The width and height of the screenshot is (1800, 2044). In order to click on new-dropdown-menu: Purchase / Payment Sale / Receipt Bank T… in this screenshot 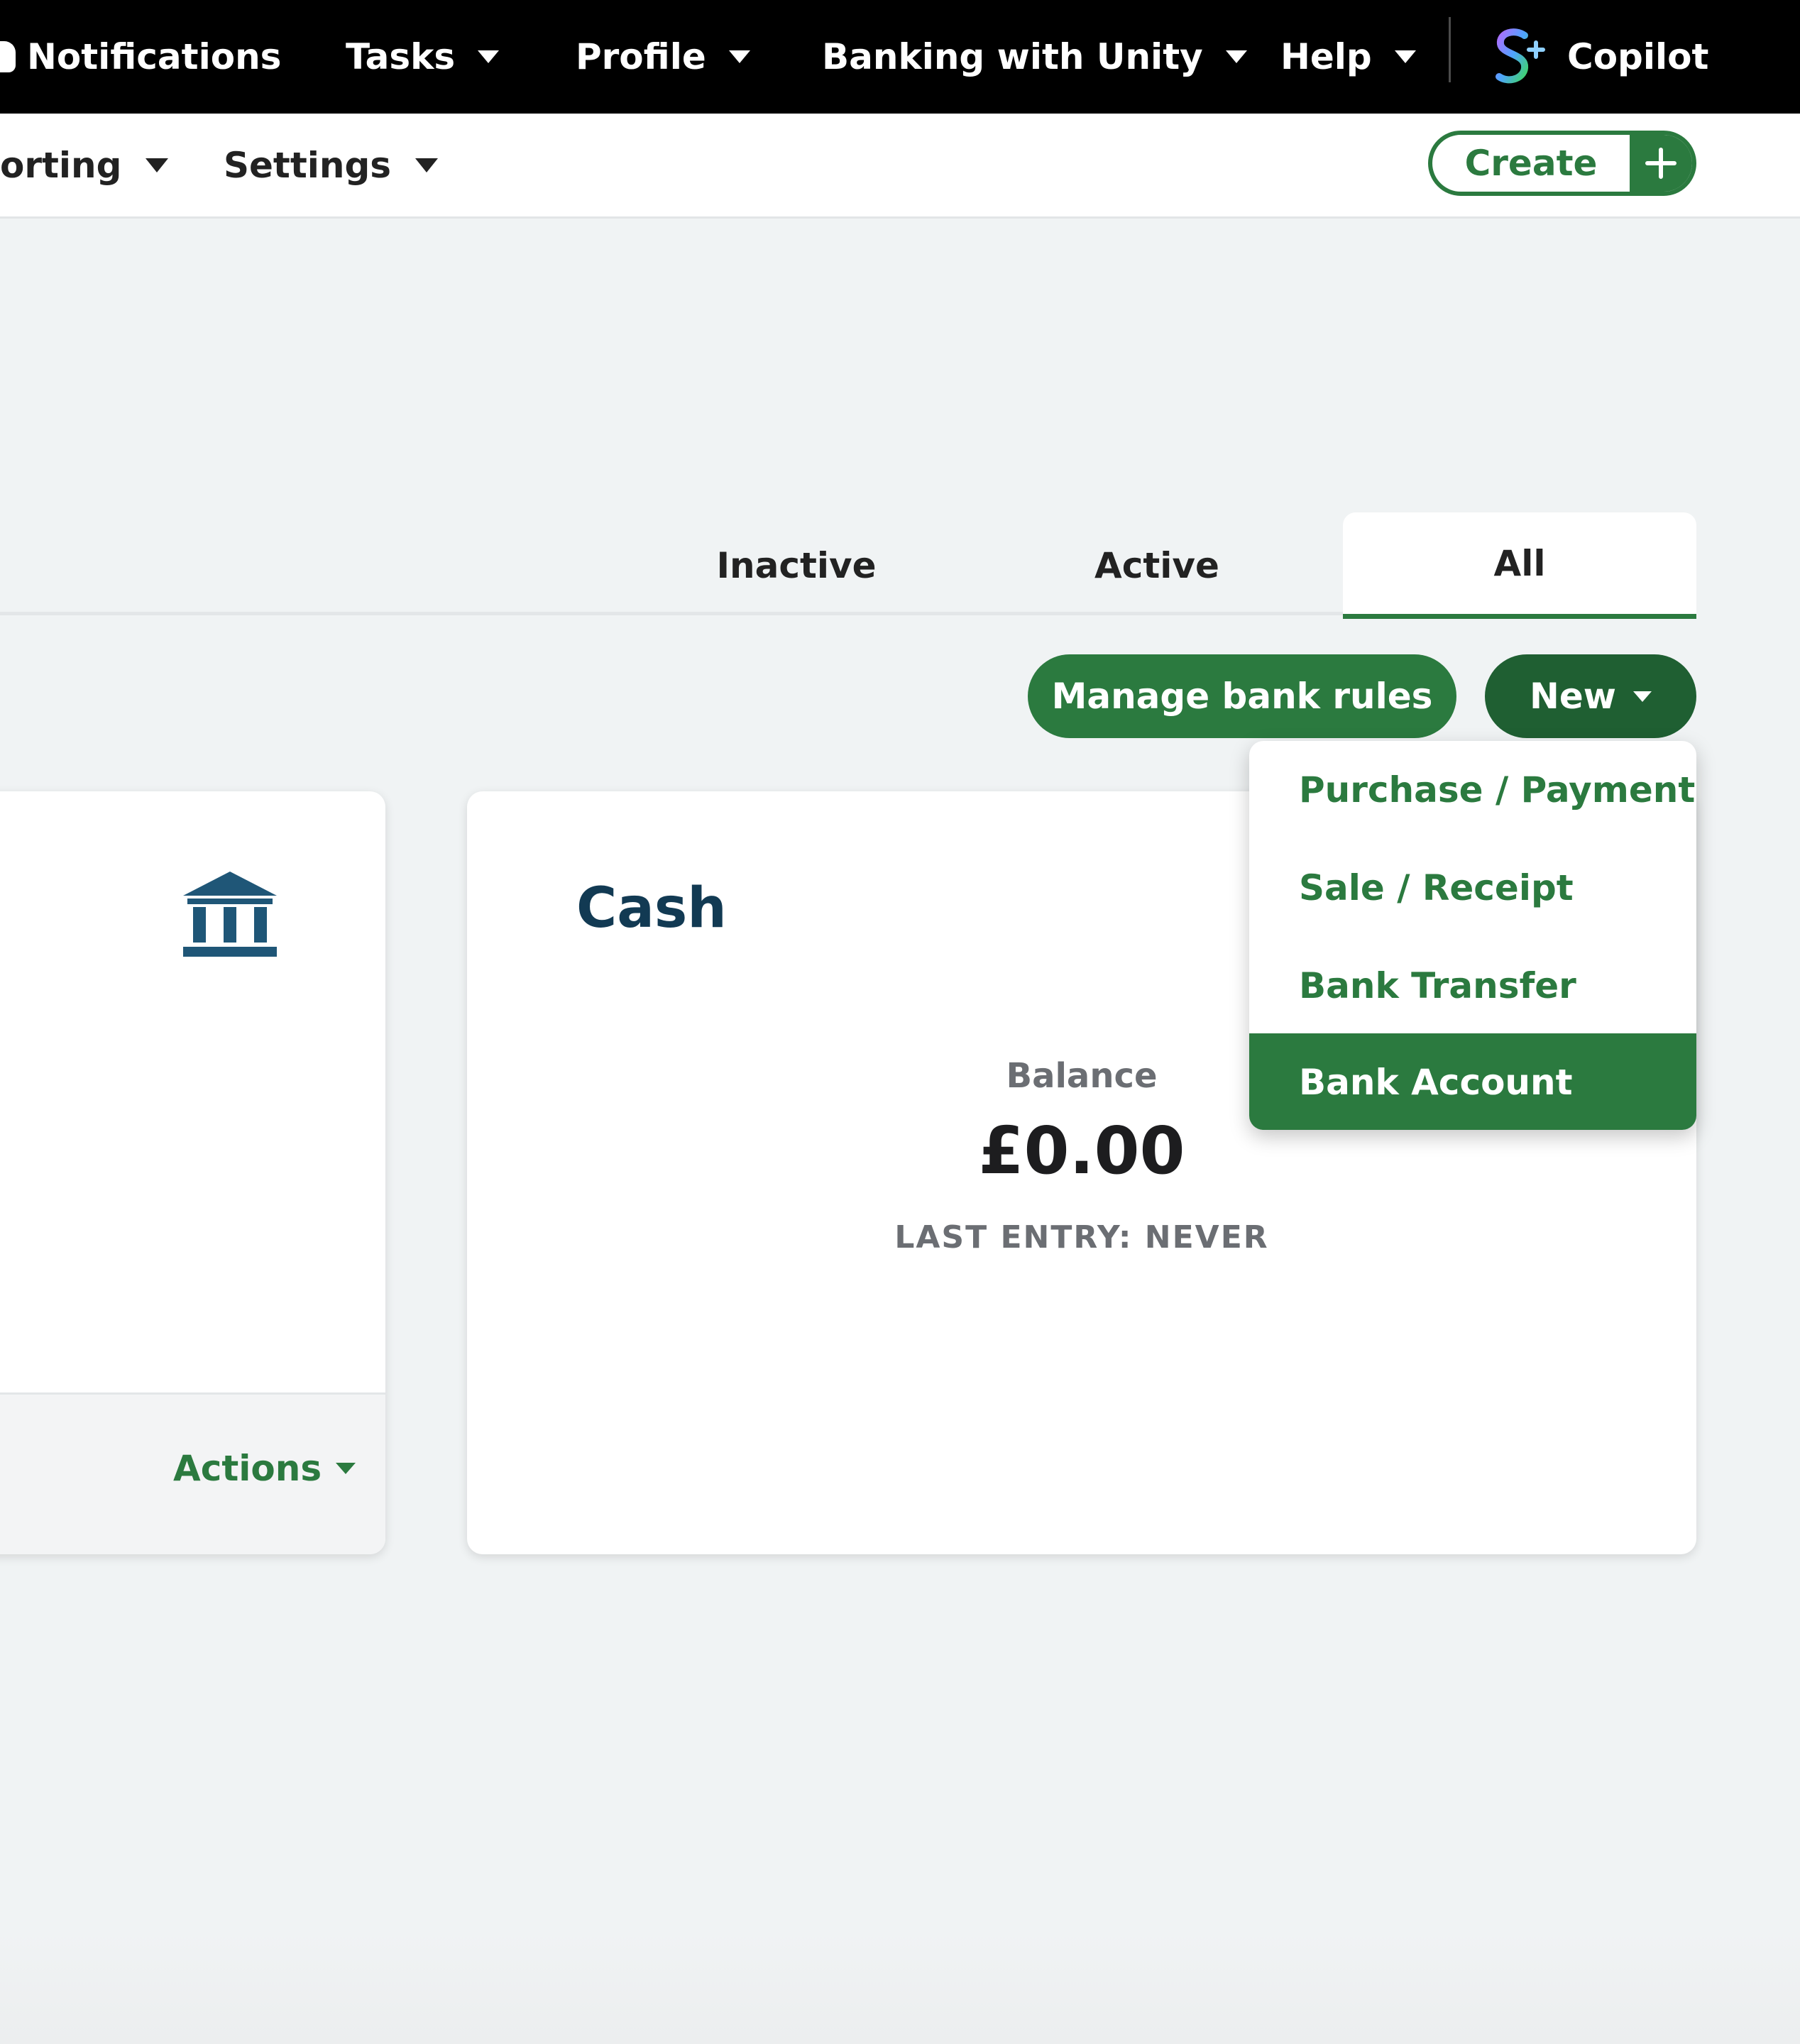, I will do `click(1472, 935)`.